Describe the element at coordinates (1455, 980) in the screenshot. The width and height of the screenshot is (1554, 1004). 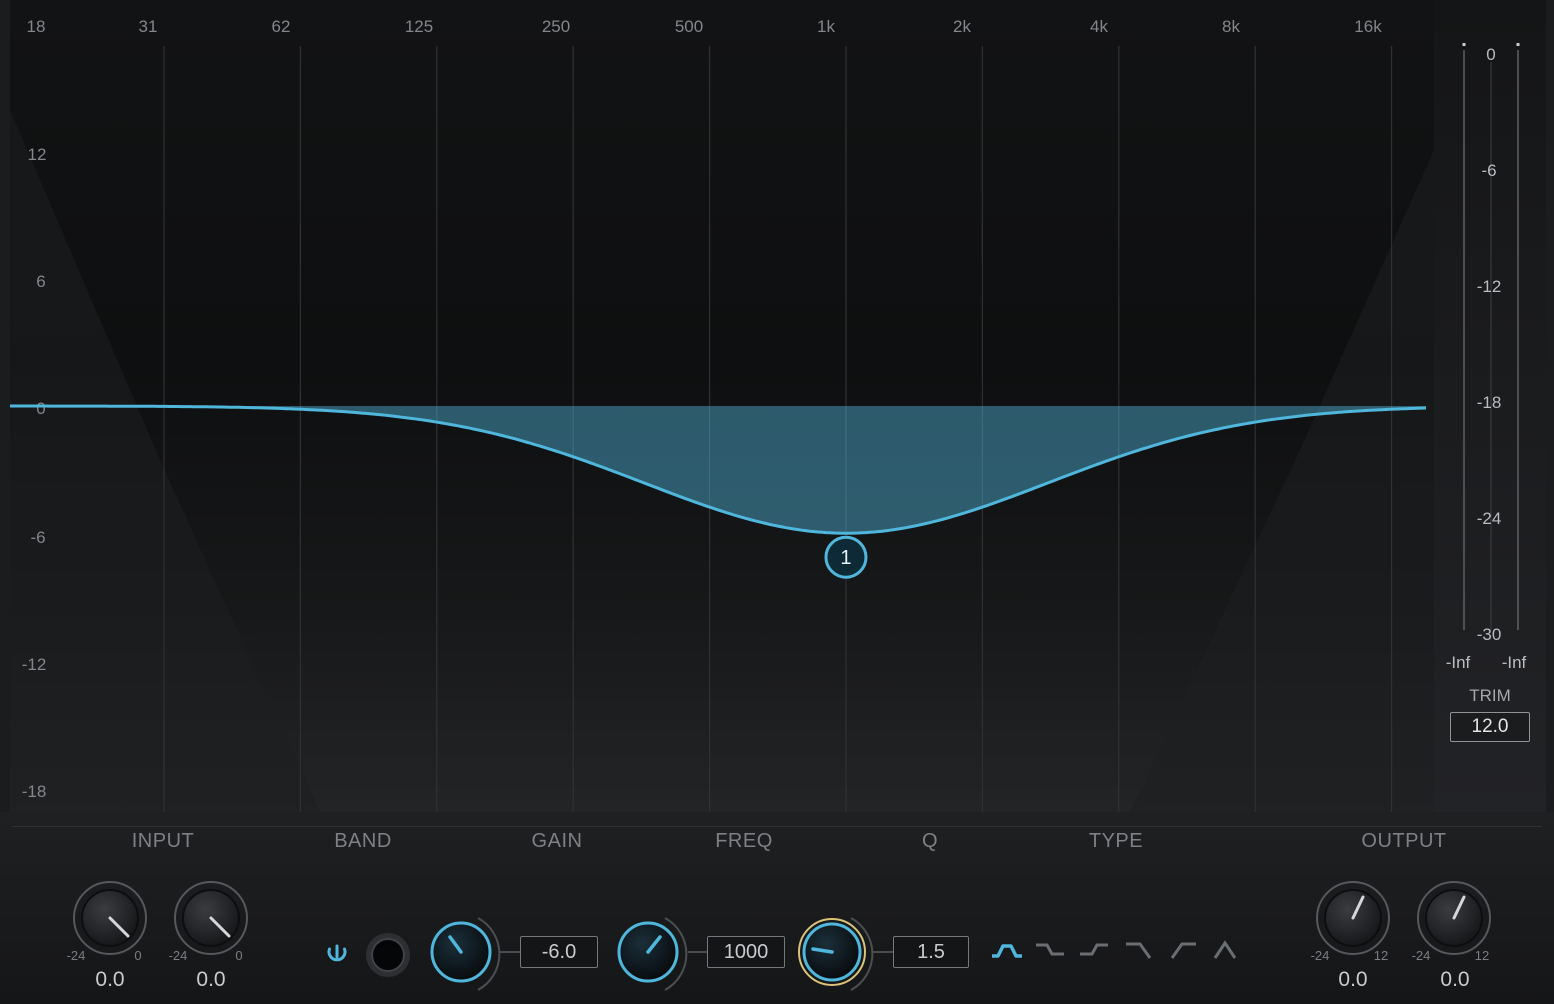
I see `output-right-value: 0.0` at that location.